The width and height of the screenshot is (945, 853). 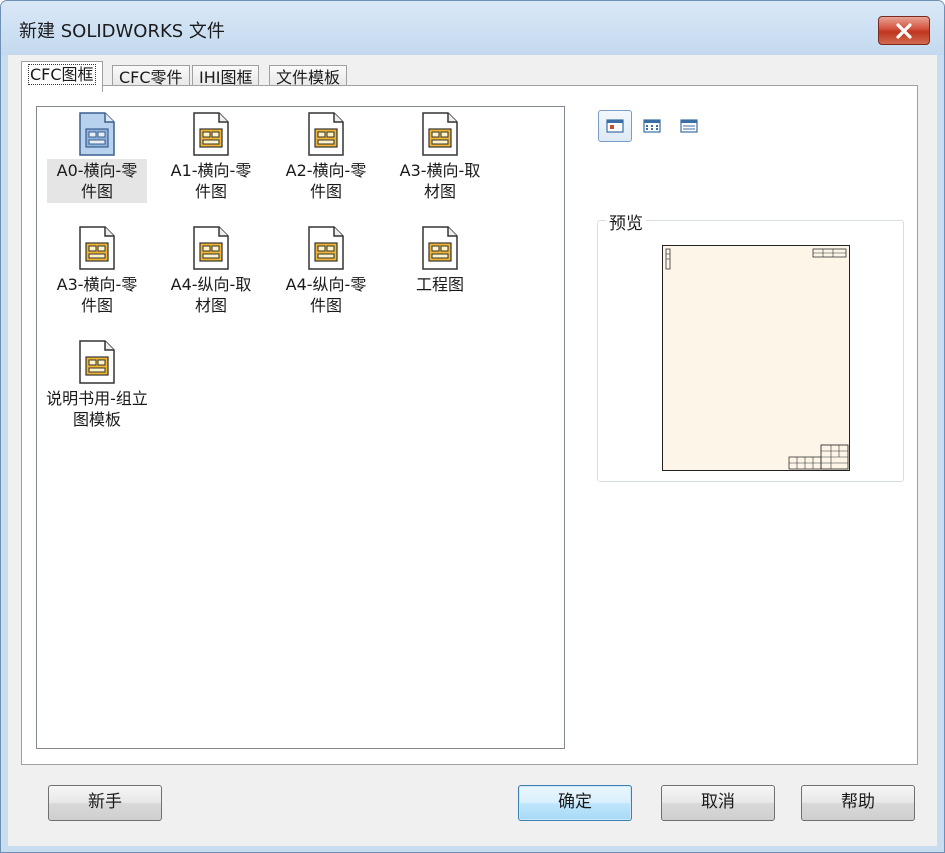 I want to click on preview-sheet, so click(x=756, y=358).